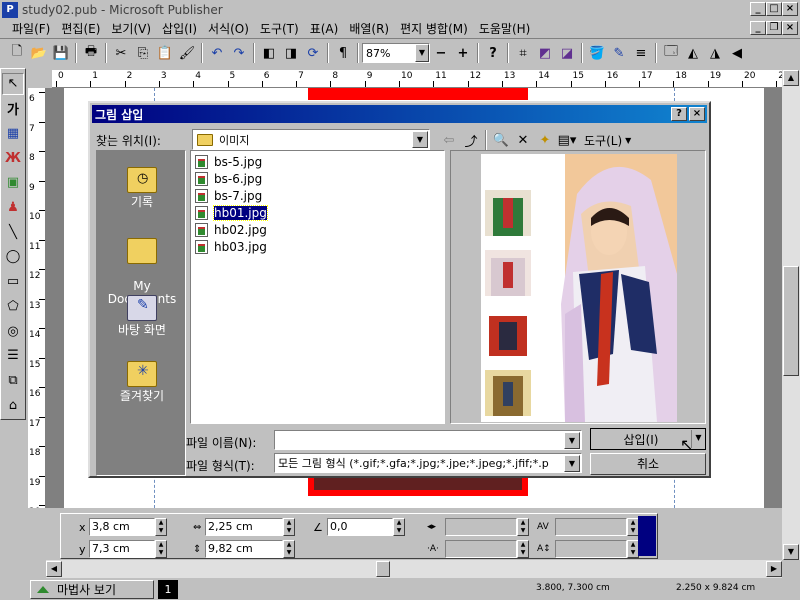 The width and height of the screenshot is (800, 600). I want to click on rotation-input: 0,0, so click(360, 527).